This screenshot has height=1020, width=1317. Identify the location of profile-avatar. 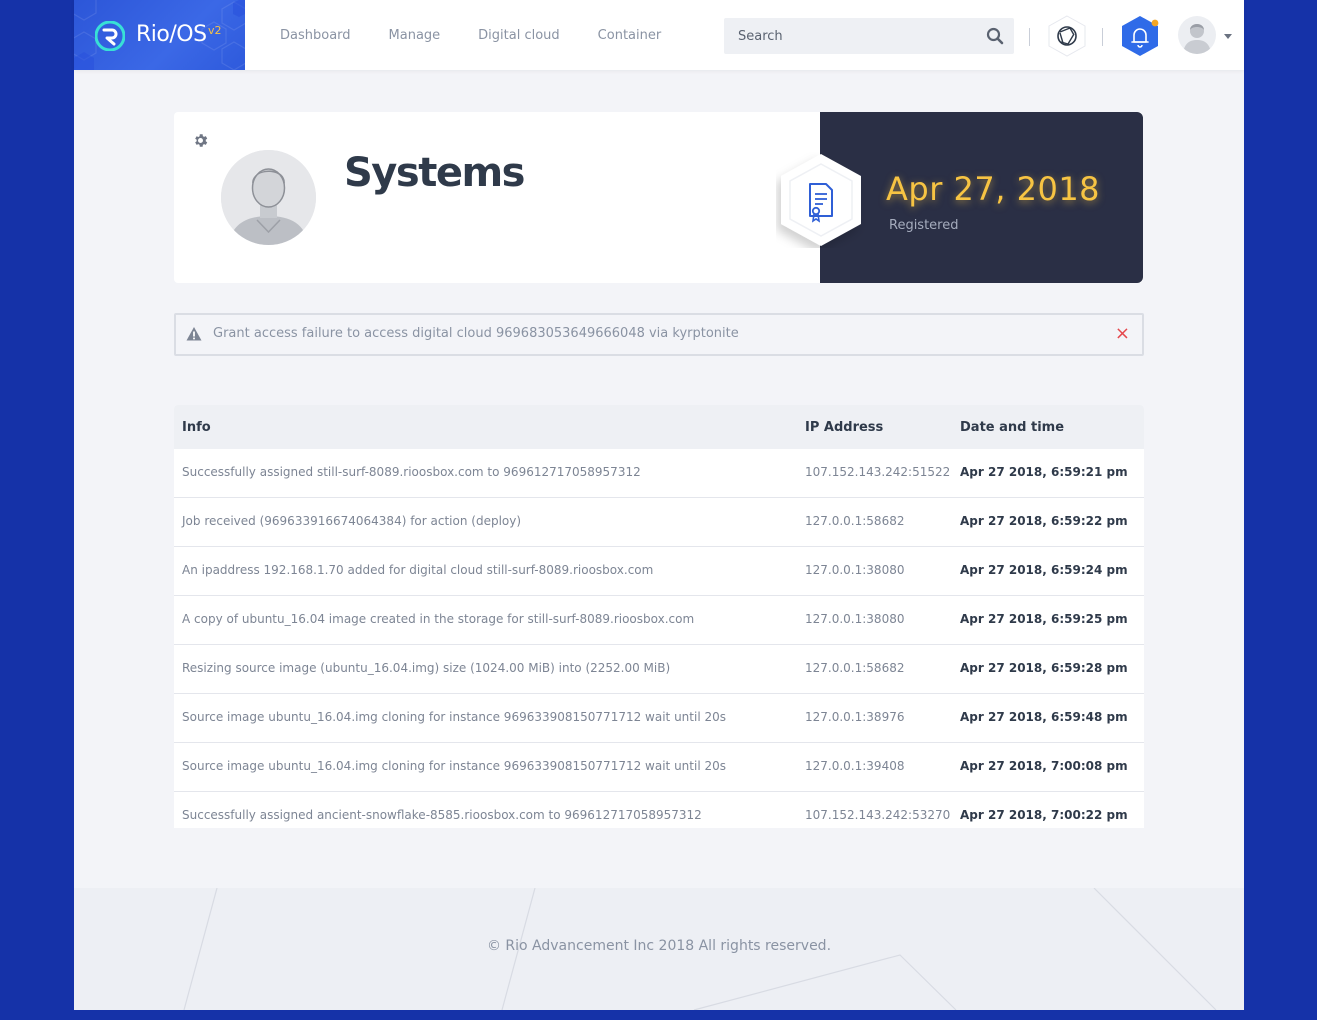
(268, 197).